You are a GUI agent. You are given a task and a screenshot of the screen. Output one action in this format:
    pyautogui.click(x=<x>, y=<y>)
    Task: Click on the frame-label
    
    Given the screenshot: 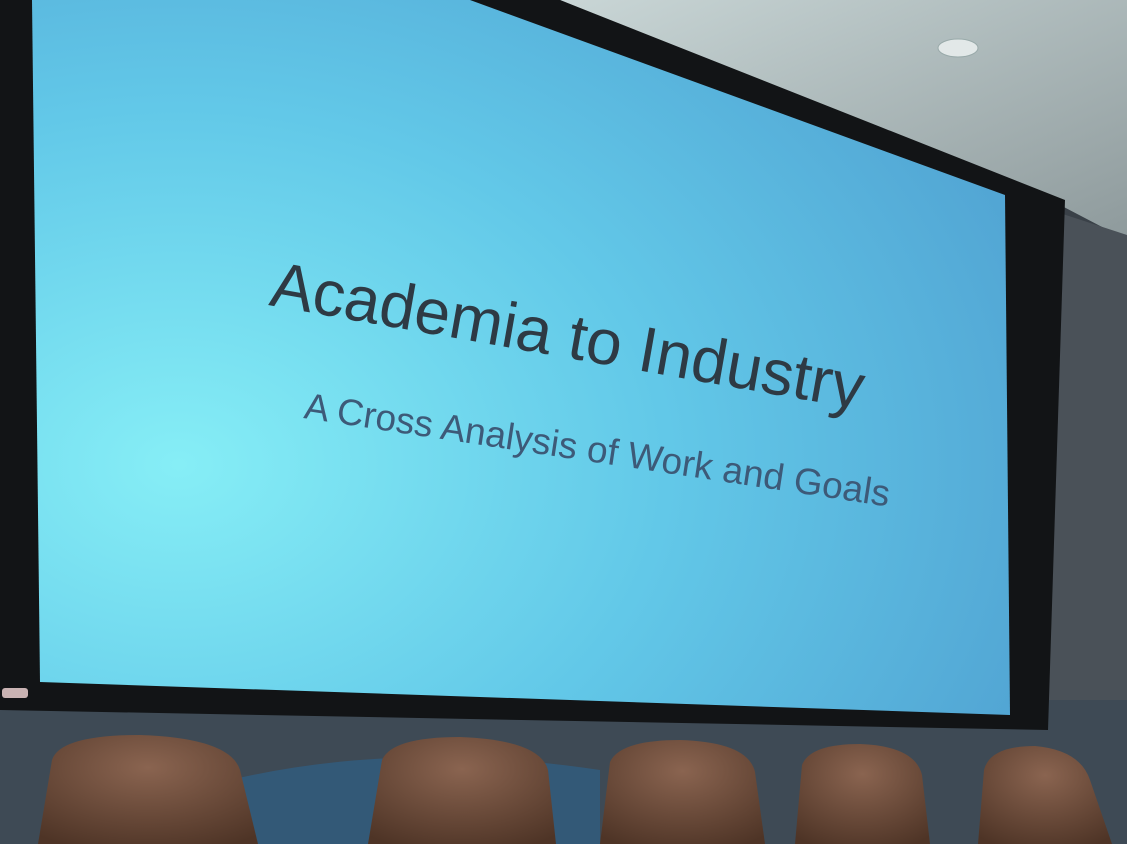 What is the action you would take?
    pyautogui.click(x=15, y=693)
    